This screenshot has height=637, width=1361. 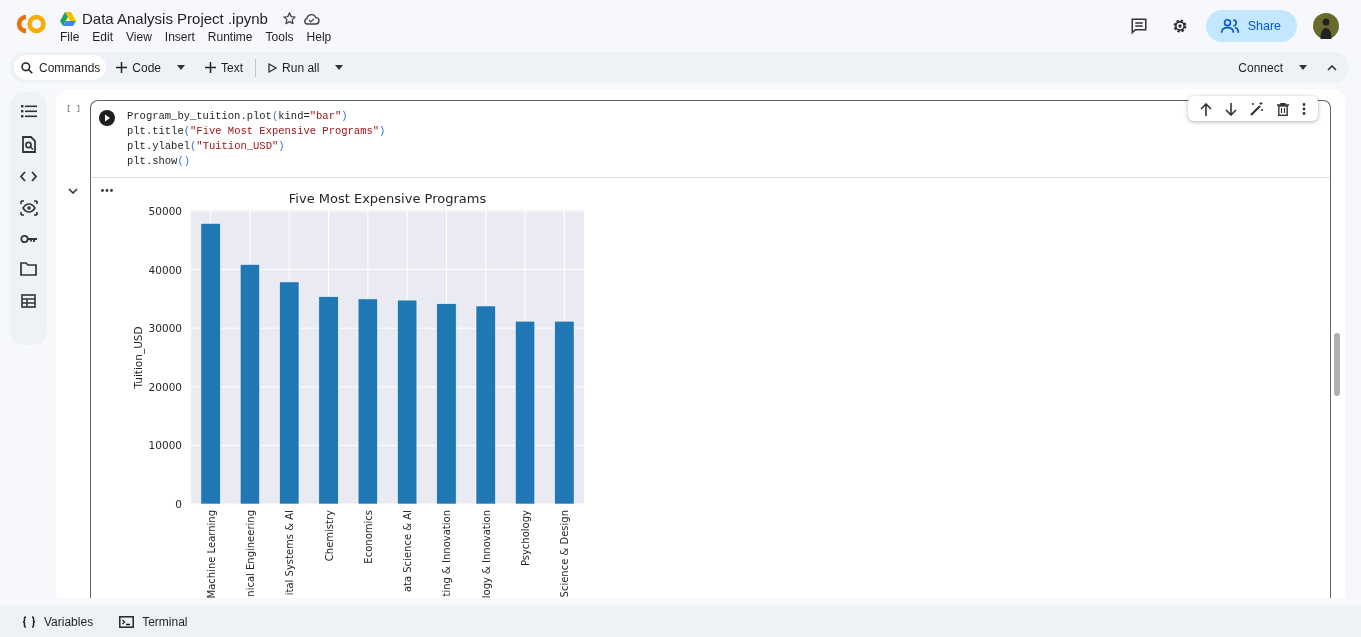 I want to click on scrollbar-thumb, so click(x=1337, y=364).